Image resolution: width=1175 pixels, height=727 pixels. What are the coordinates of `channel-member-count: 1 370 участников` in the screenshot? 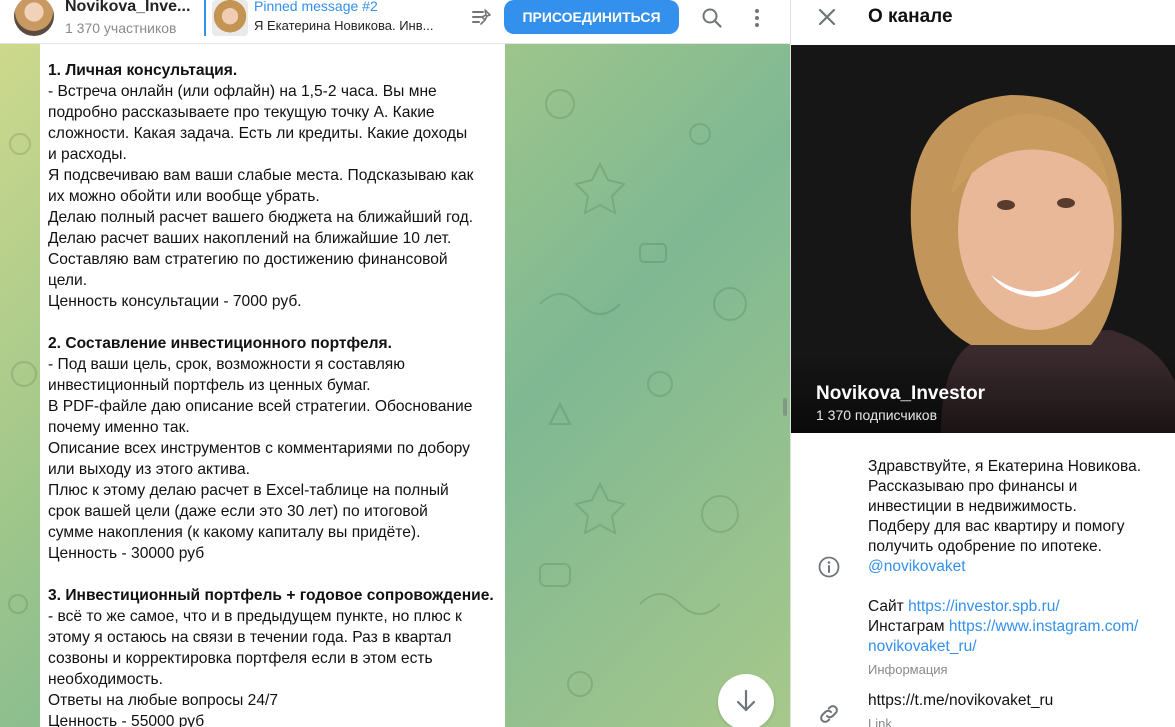 It's located at (121, 28).